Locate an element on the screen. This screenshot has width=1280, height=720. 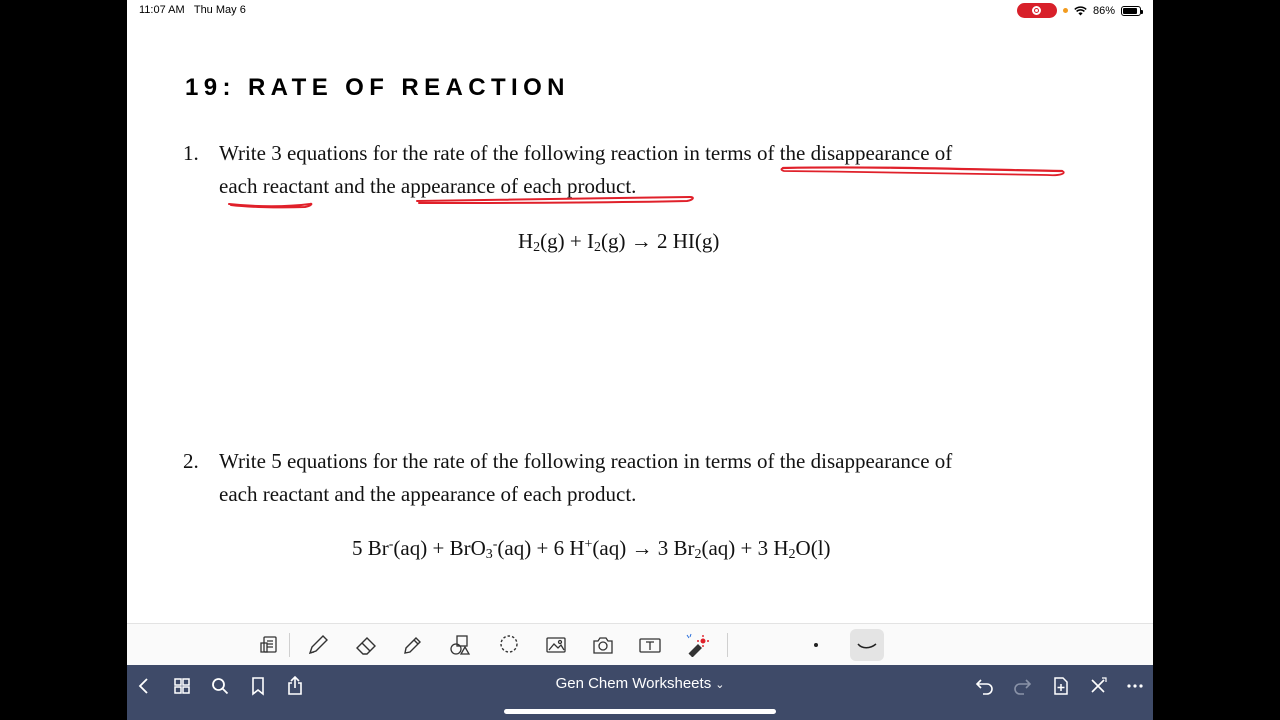
pen-stroke-icon is located at coordinates (867, 645).